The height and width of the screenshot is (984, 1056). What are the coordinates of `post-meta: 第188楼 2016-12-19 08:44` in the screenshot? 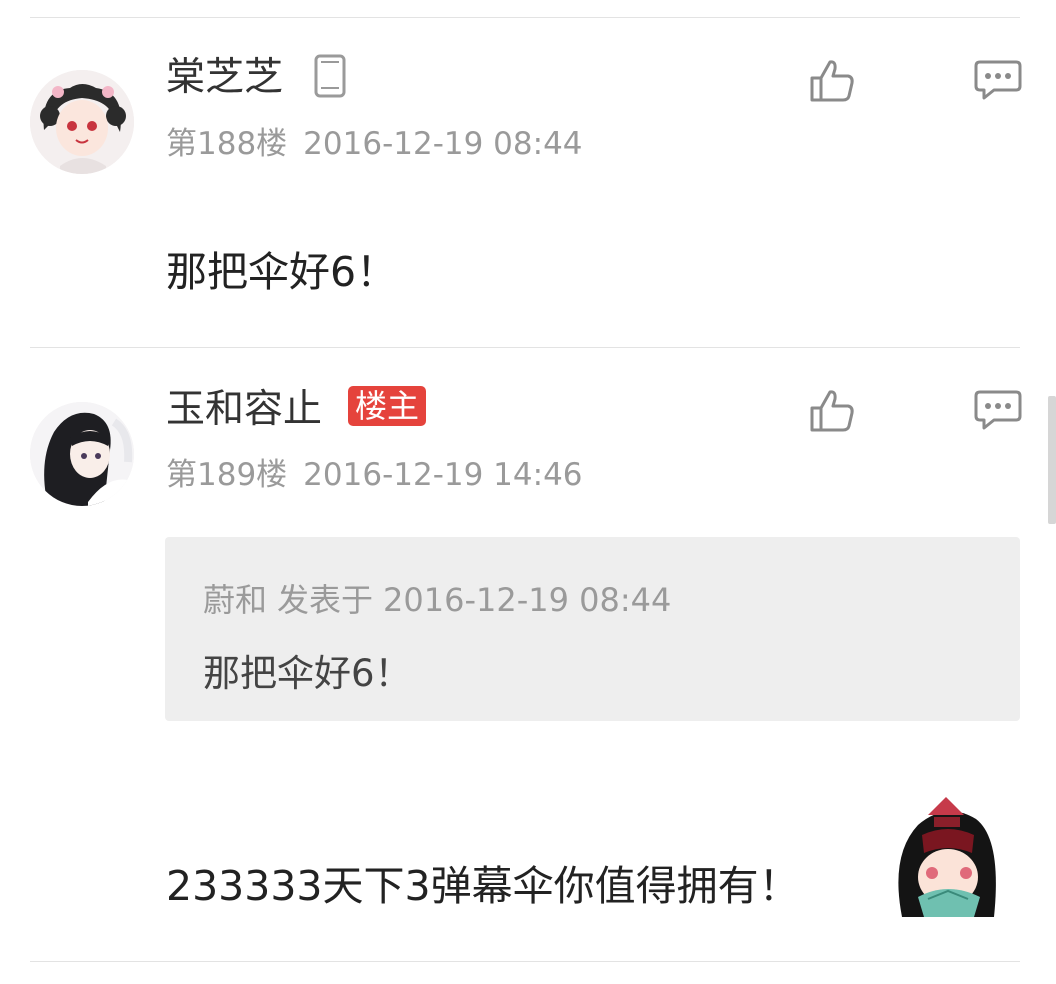 It's located at (374, 144).